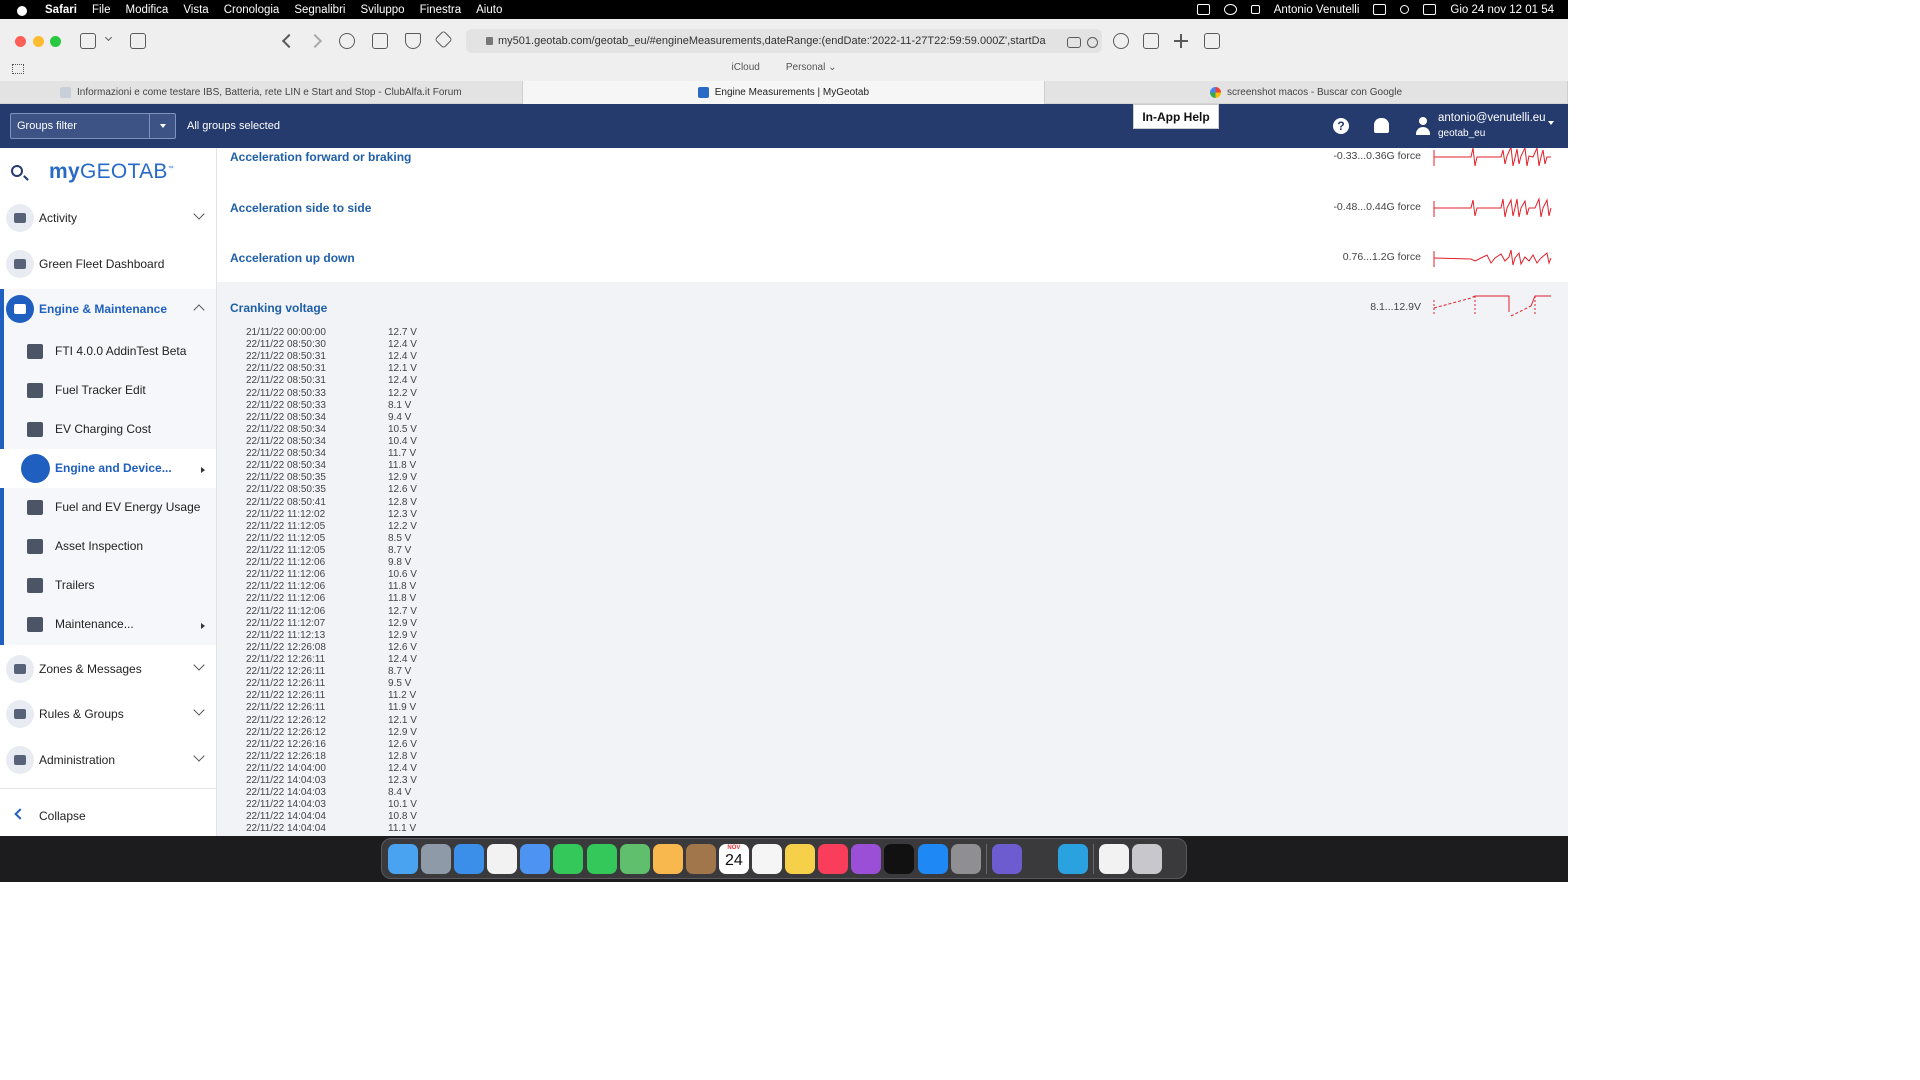 This screenshot has width=1920, height=1080. What do you see at coordinates (833, 858) in the screenshot?
I see `music-icon` at bounding box center [833, 858].